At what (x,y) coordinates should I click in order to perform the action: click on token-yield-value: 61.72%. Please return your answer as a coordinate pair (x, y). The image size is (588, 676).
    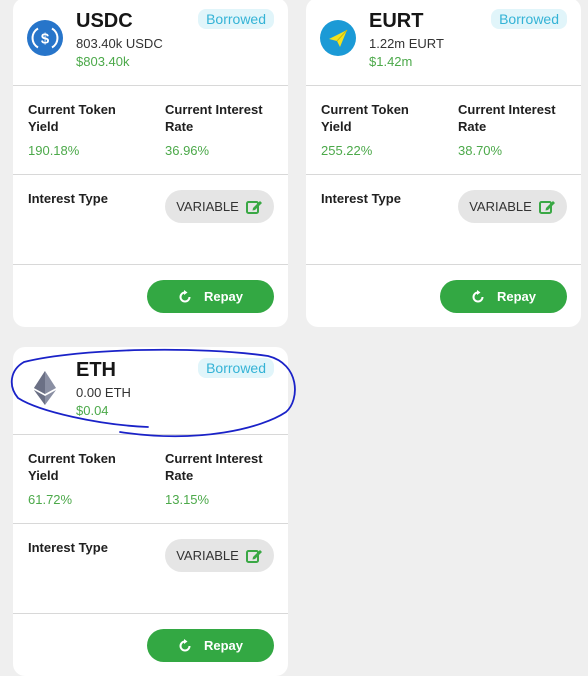
    Looking at the image, I should click on (50, 499).